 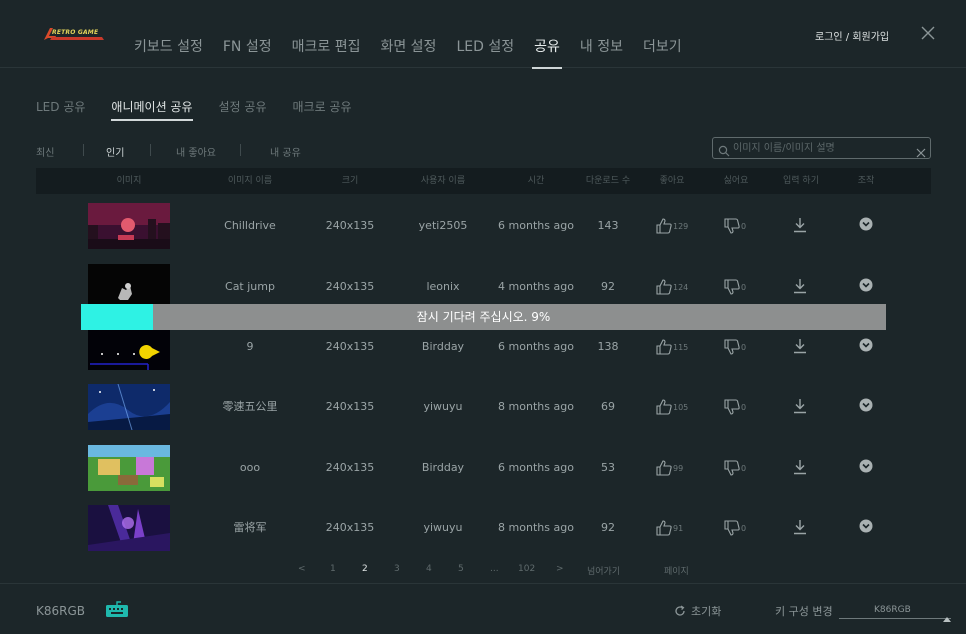 I want to click on search-box, so click(x=821, y=148).